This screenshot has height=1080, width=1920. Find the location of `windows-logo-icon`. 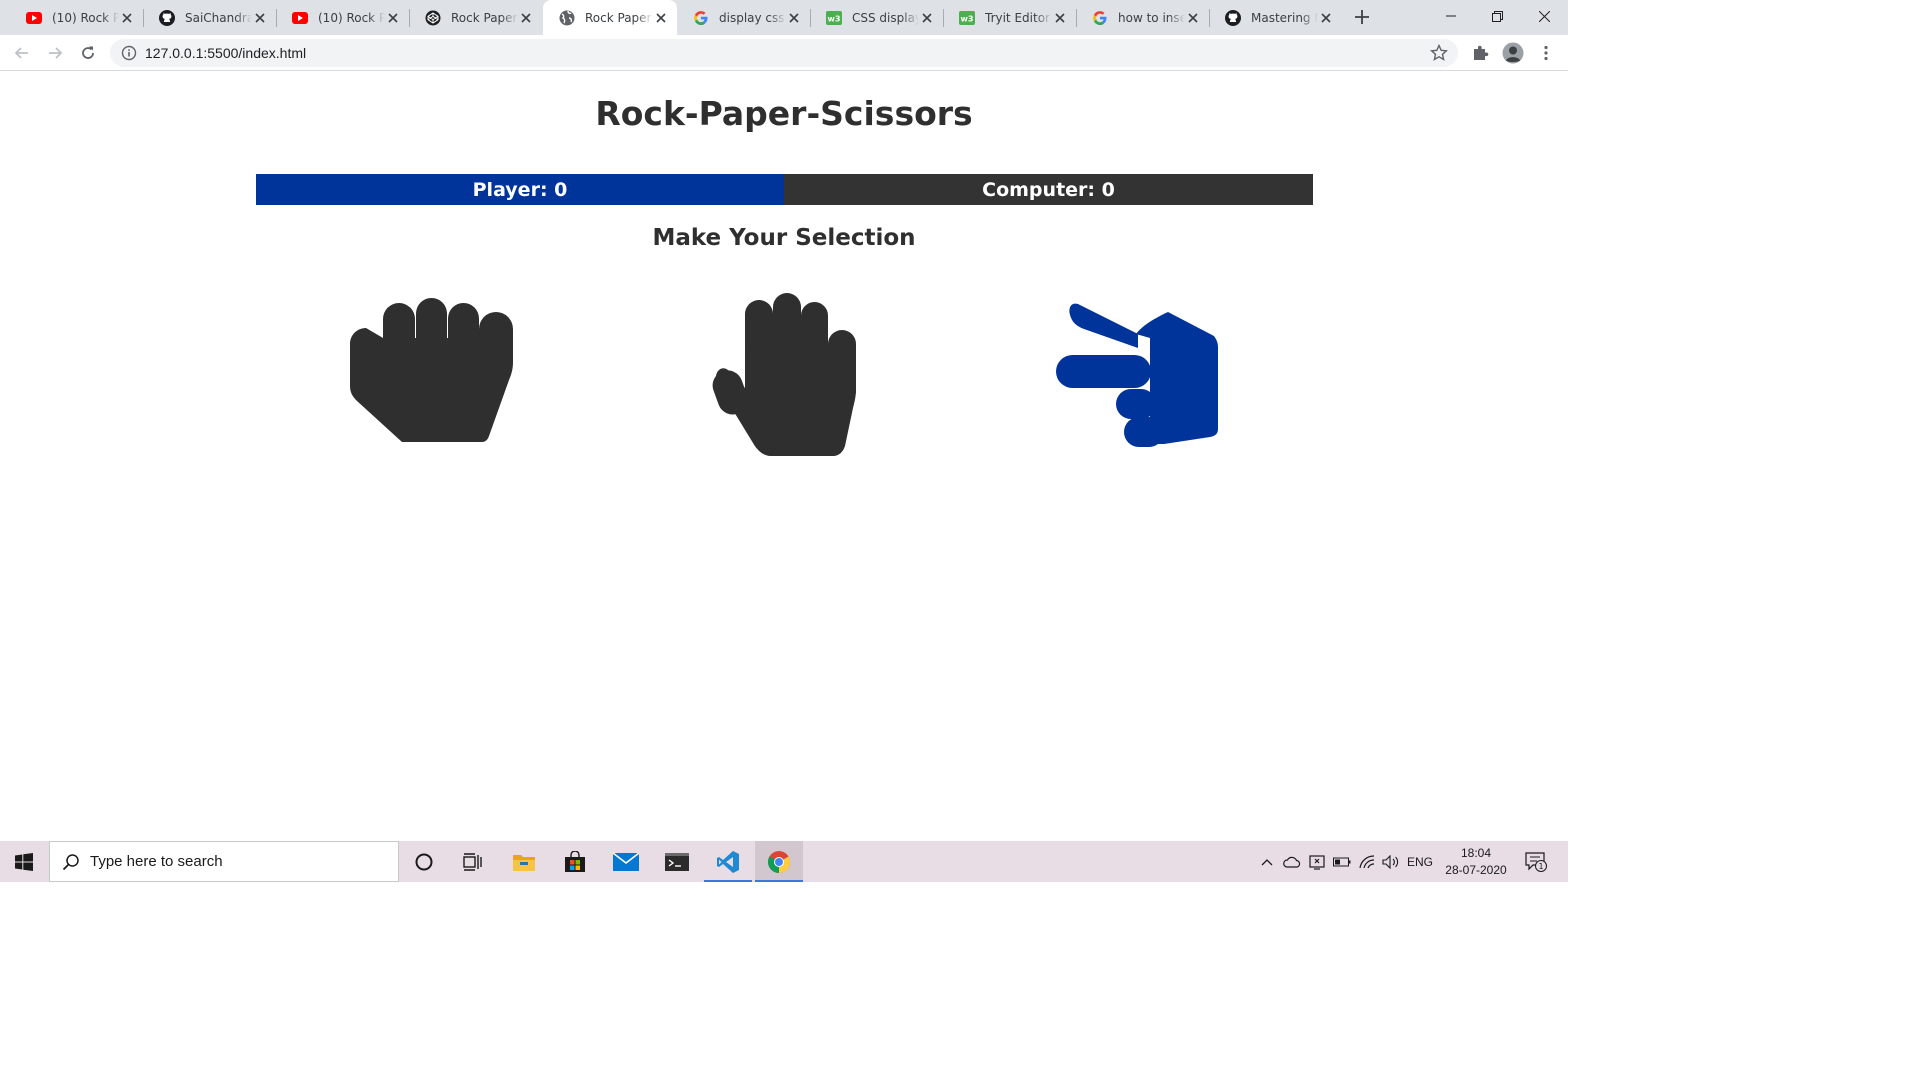

windows-logo-icon is located at coordinates (24, 861).